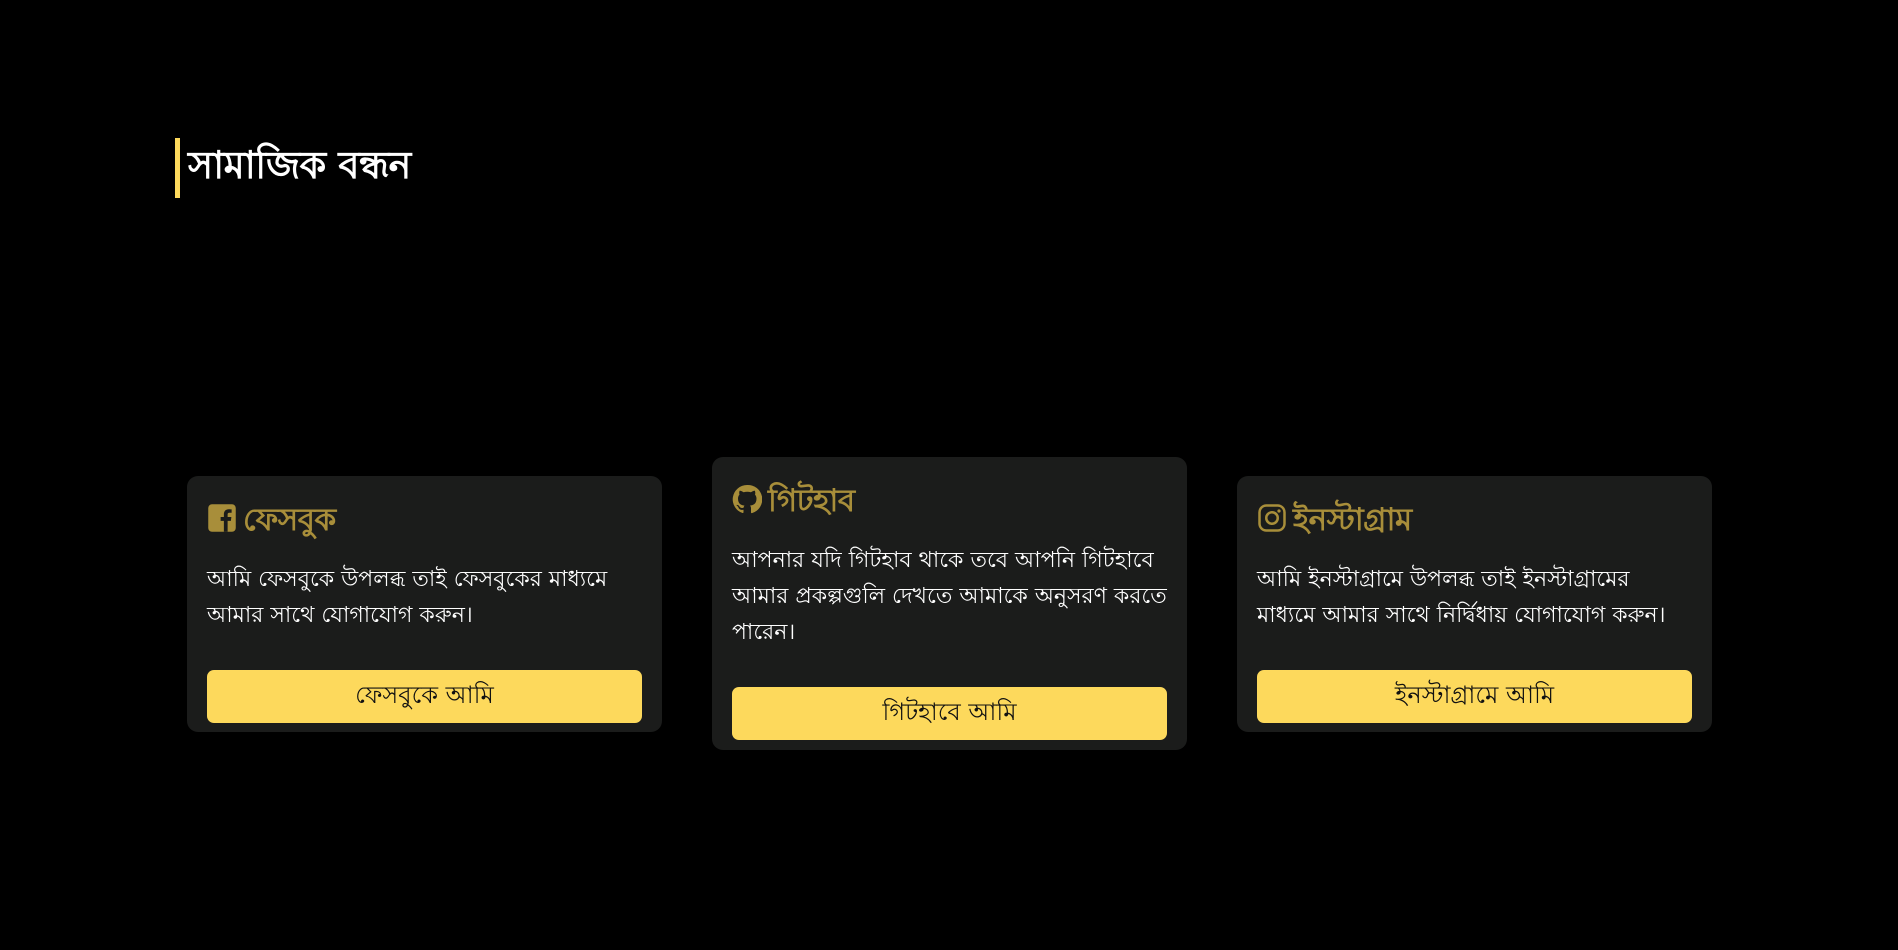 The image size is (1898, 950). What do you see at coordinates (1474, 696) in the screenshot?
I see `instagram-button: ইনস্টাগ্রামে আমি` at bounding box center [1474, 696].